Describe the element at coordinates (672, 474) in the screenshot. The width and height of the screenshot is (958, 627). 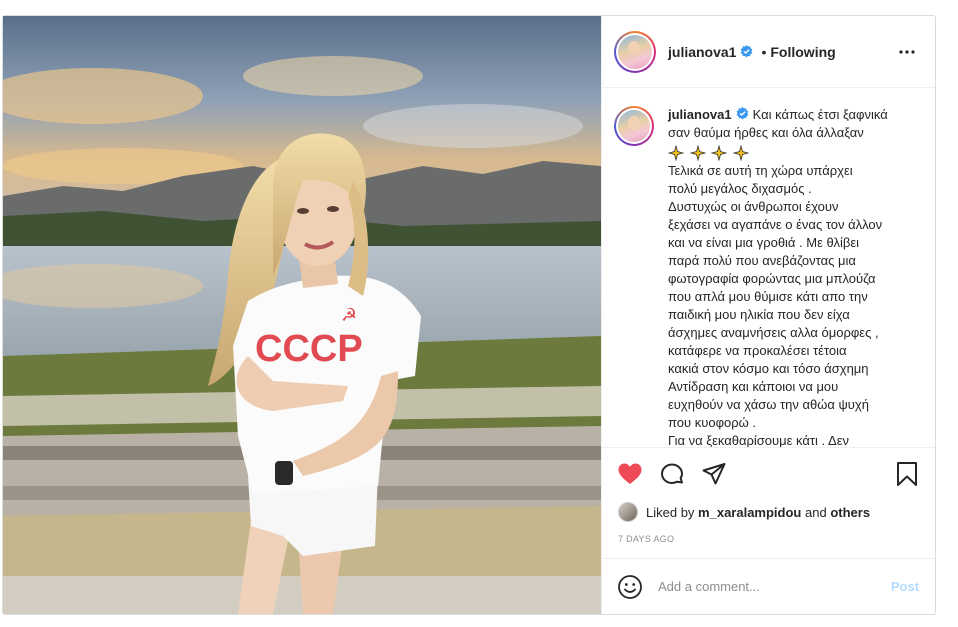
I see `comment-icon` at that location.